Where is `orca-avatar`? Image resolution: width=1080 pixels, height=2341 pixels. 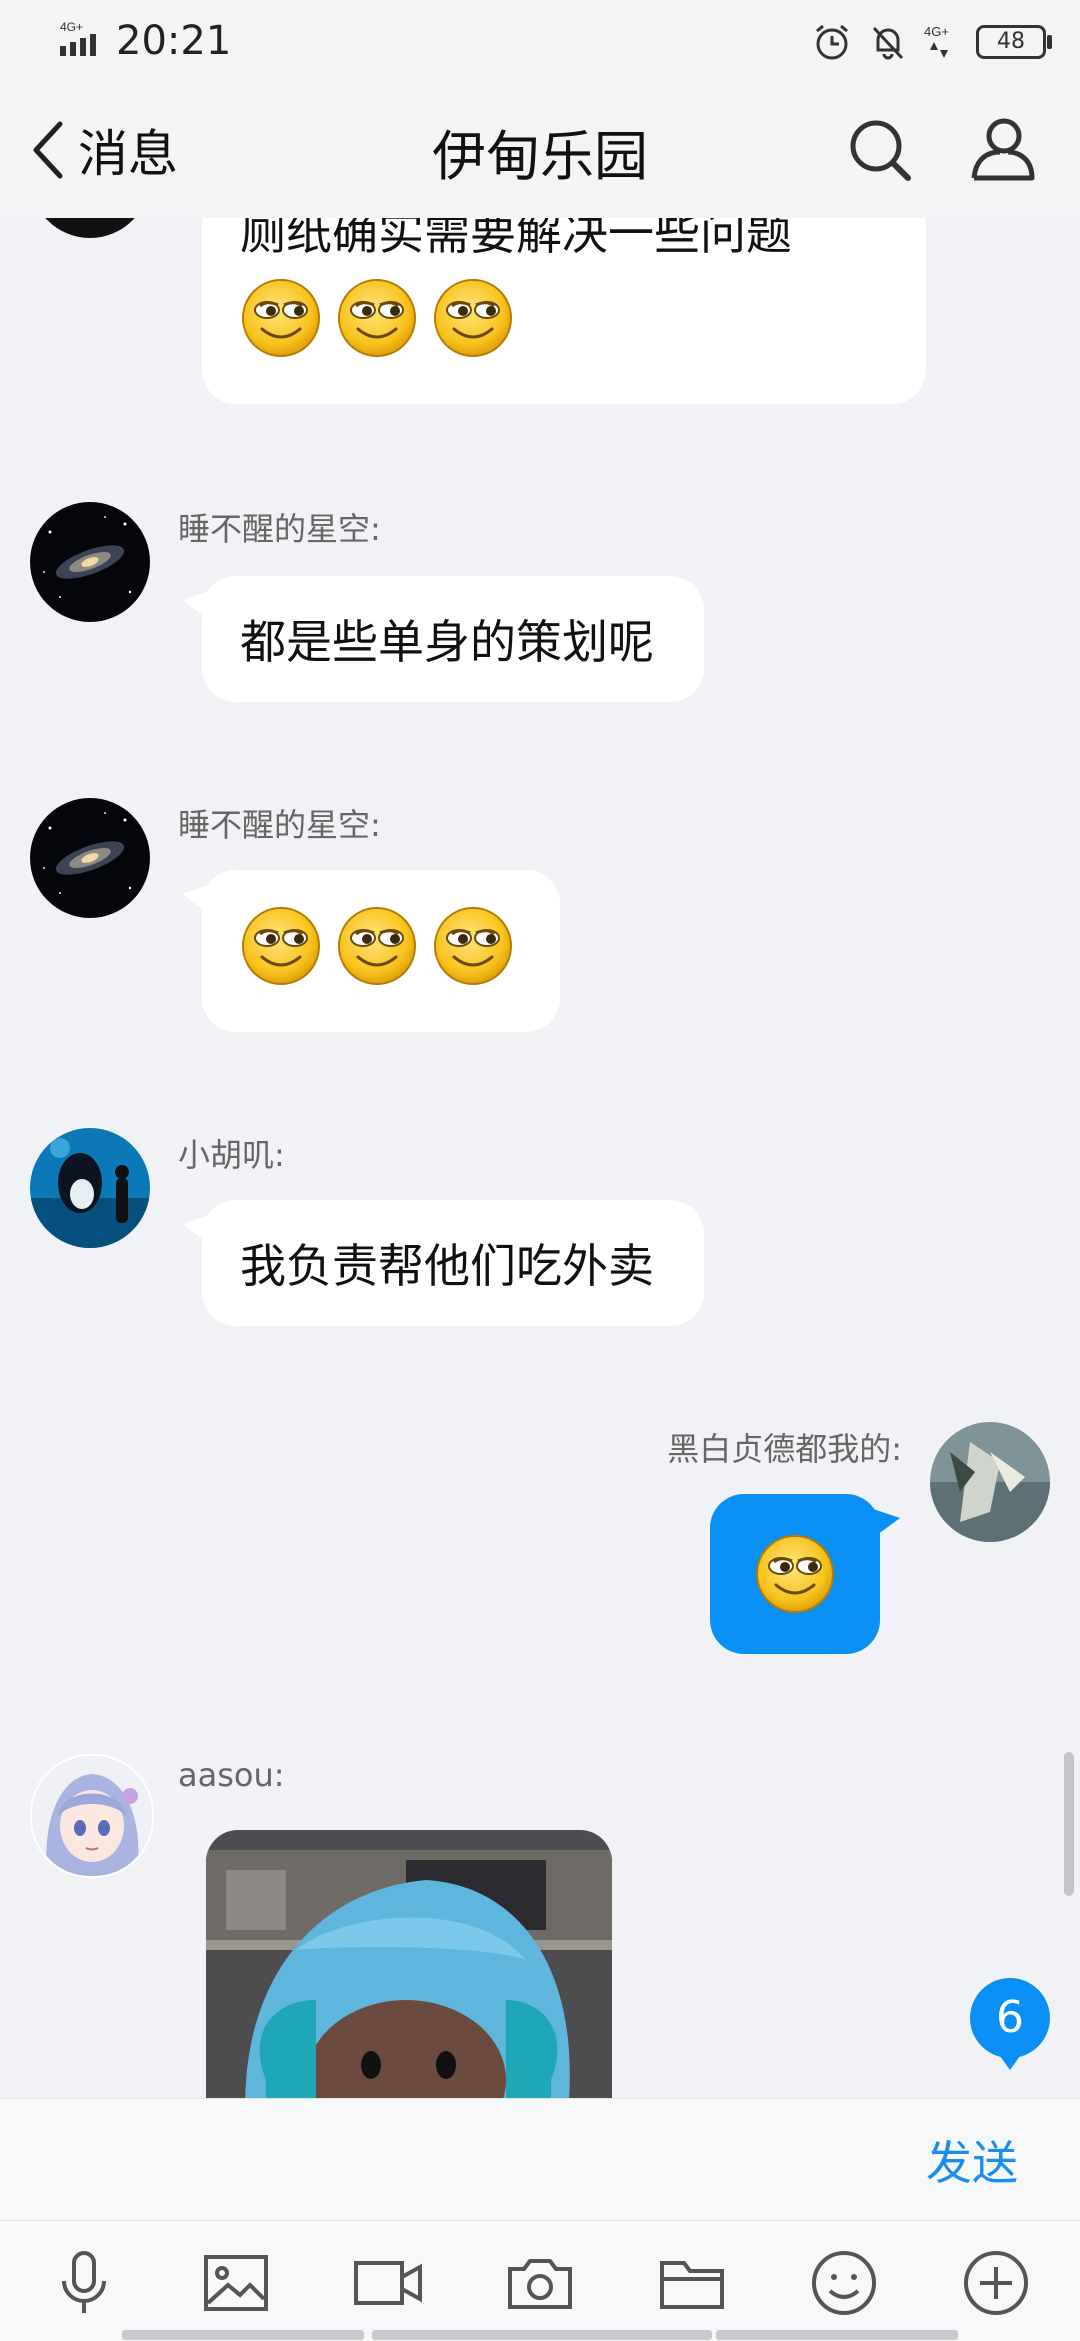
orca-avatar is located at coordinates (90, 1188).